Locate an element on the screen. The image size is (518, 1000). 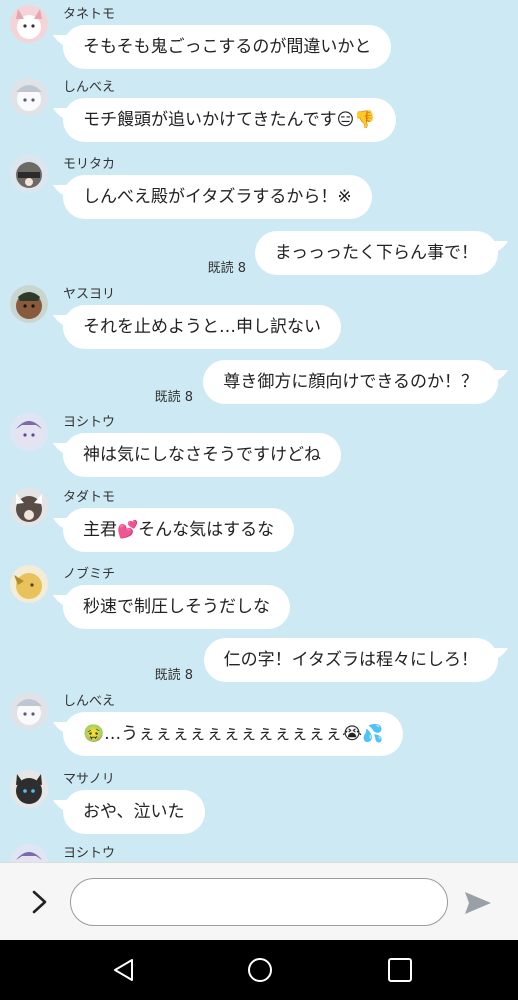
send-arrow-icon is located at coordinates (478, 903).